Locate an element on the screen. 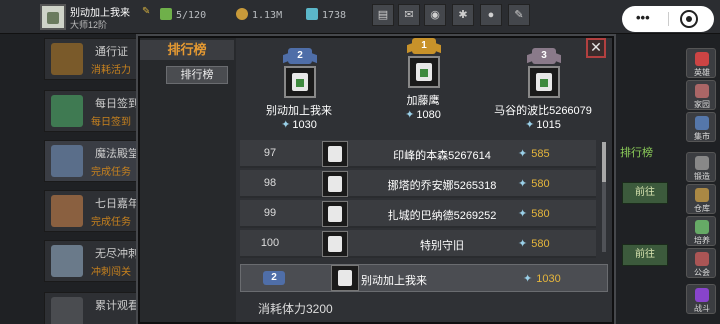 Image resolution: width=720 pixels, height=324 pixels. table-row: 97 印峰的本森5267614 ✦ 585 is located at coordinates (418, 154).